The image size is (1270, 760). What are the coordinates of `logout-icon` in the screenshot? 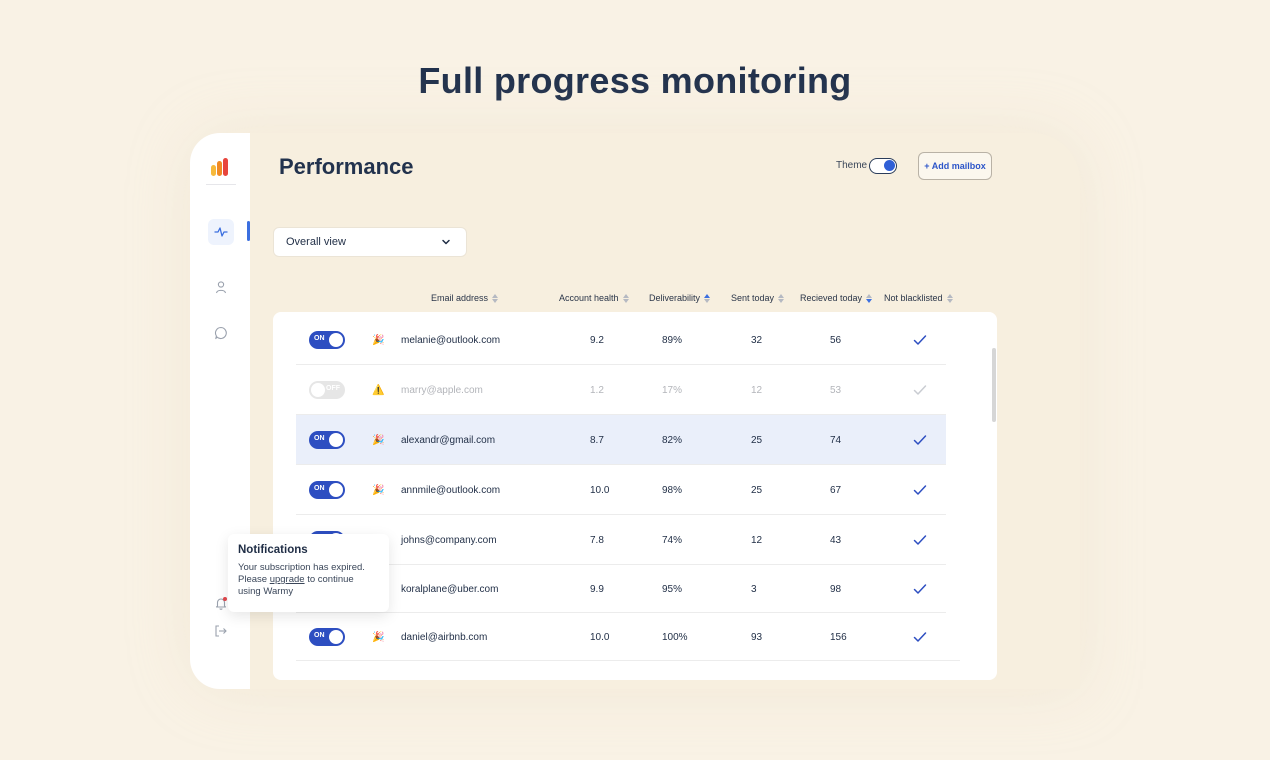 It's located at (221, 631).